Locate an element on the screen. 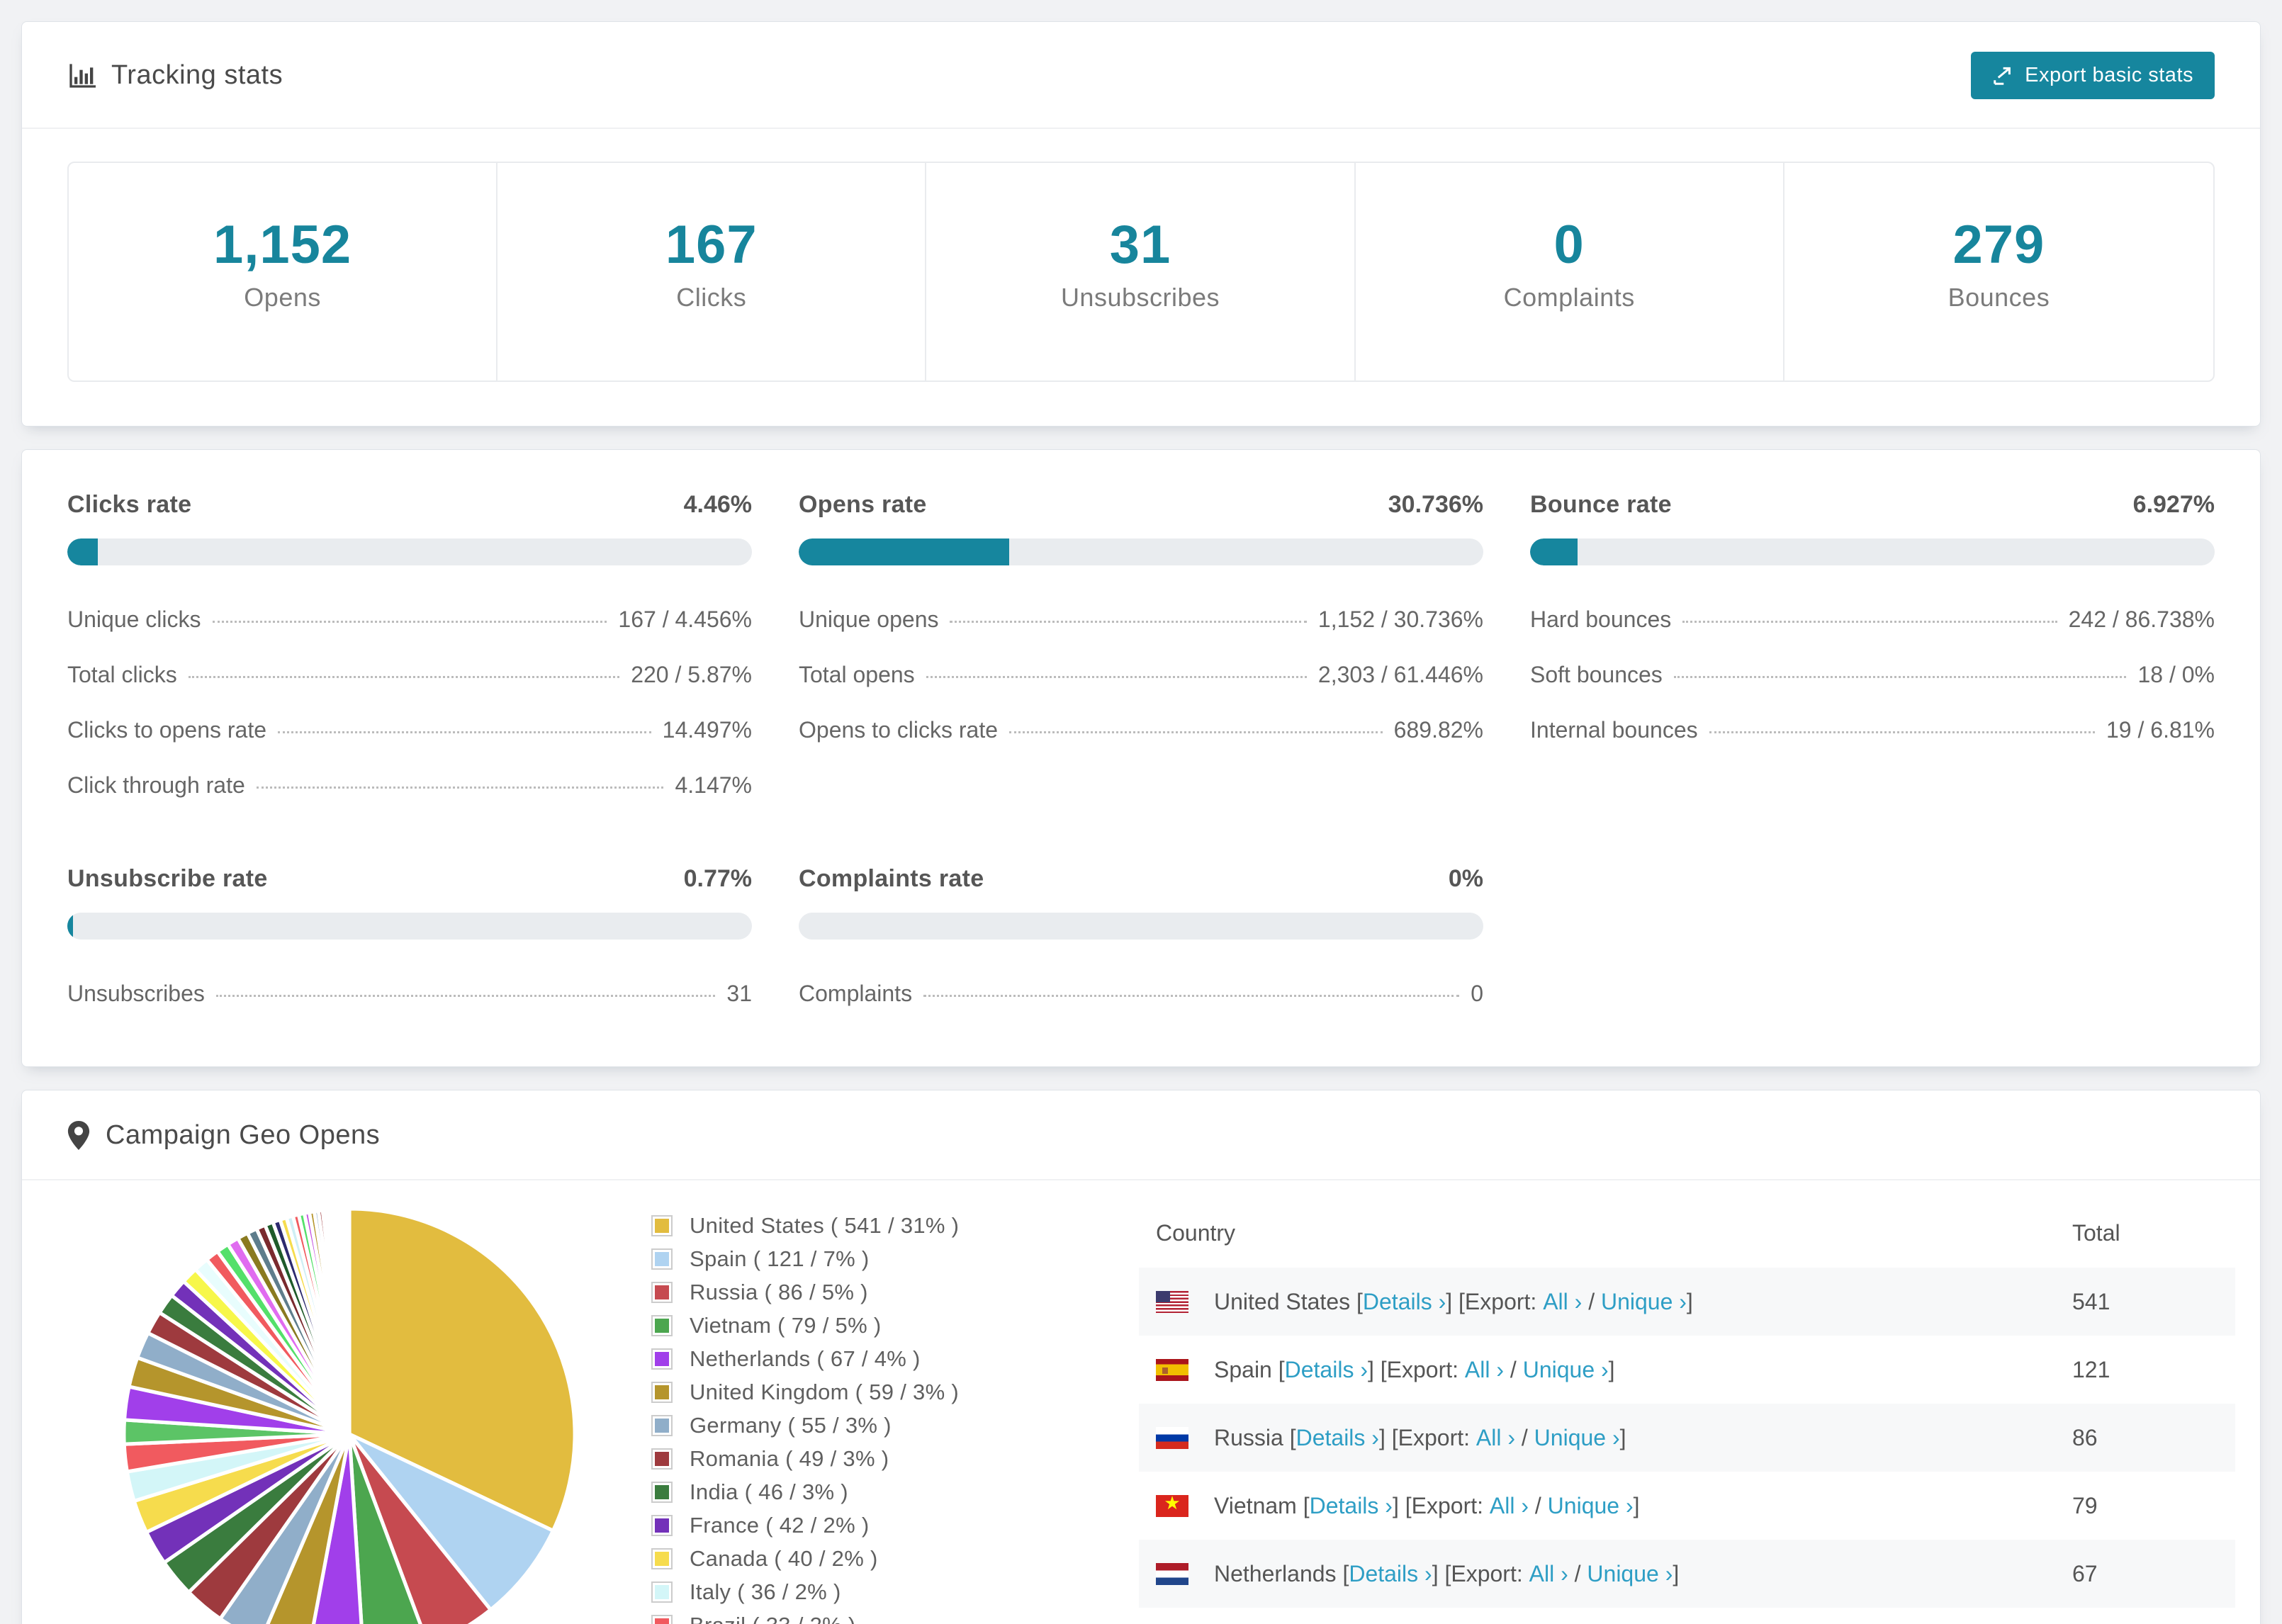 This screenshot has width=2282, height=1624. legend-label: United Kingdom ( 59 / 3% ) is located at coordinates (825, 1392).